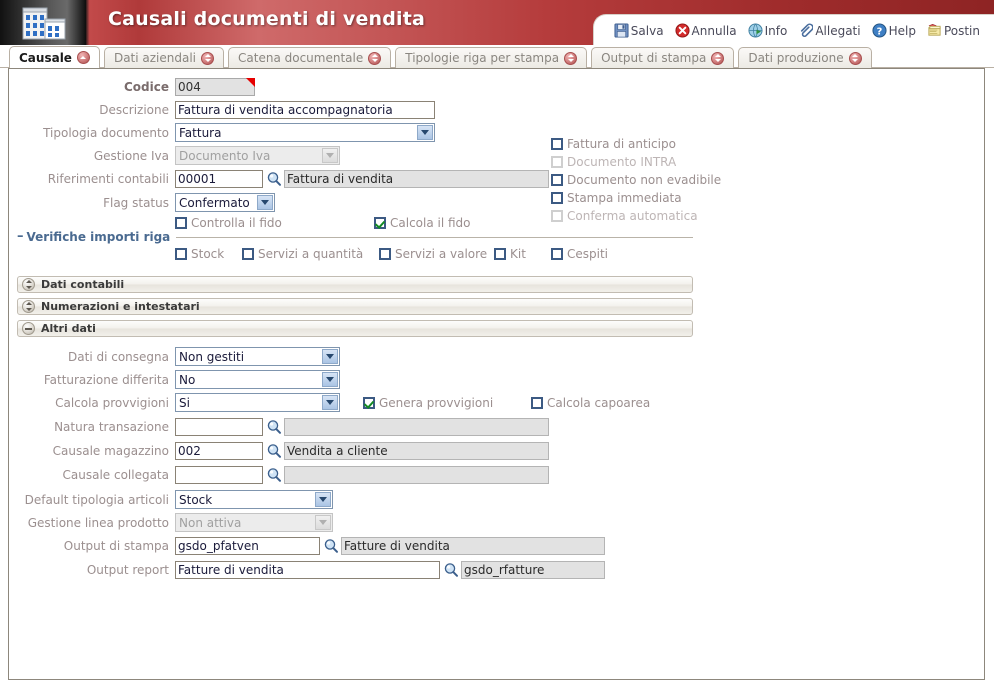 This screenshot has width=994, height=690. What do you see at coordinates (380, 223) in the screenshot?
I see `calcola-il-fido-checkbox` at bounding box center [380, 223].